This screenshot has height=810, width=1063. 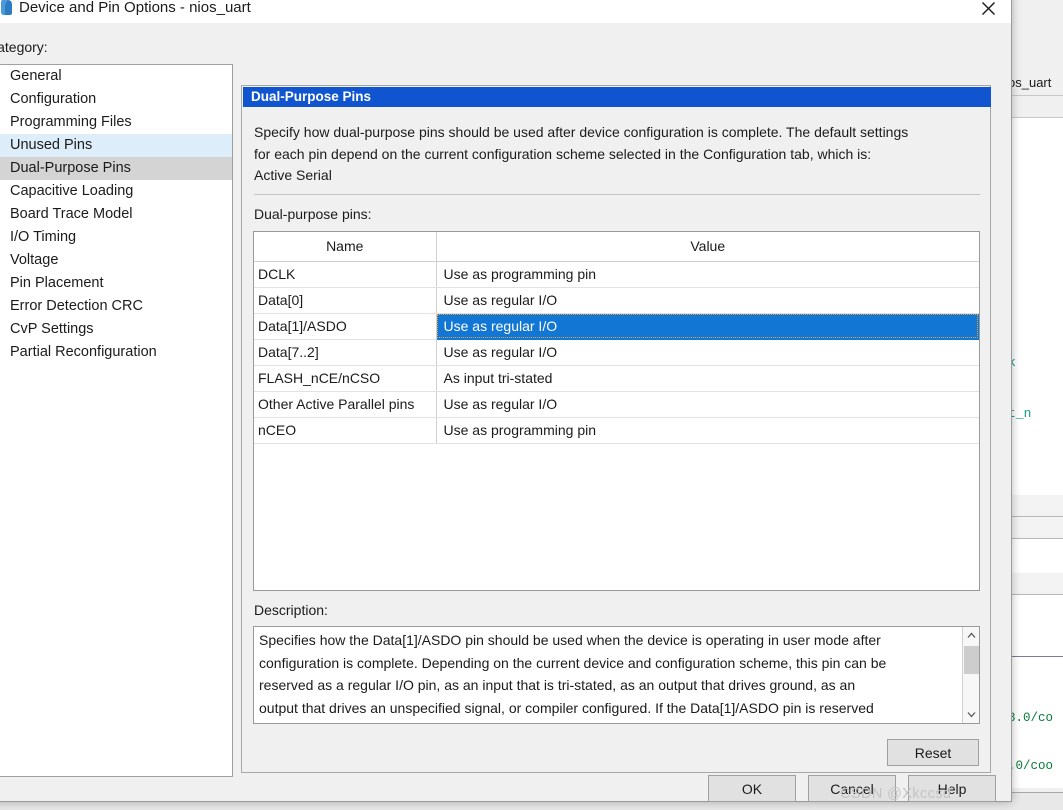 What do you see at coordinates (345, 326) in the screenshot?
I see `pin-name: Data[1]/ASDO` at bounding box center [345, 326].